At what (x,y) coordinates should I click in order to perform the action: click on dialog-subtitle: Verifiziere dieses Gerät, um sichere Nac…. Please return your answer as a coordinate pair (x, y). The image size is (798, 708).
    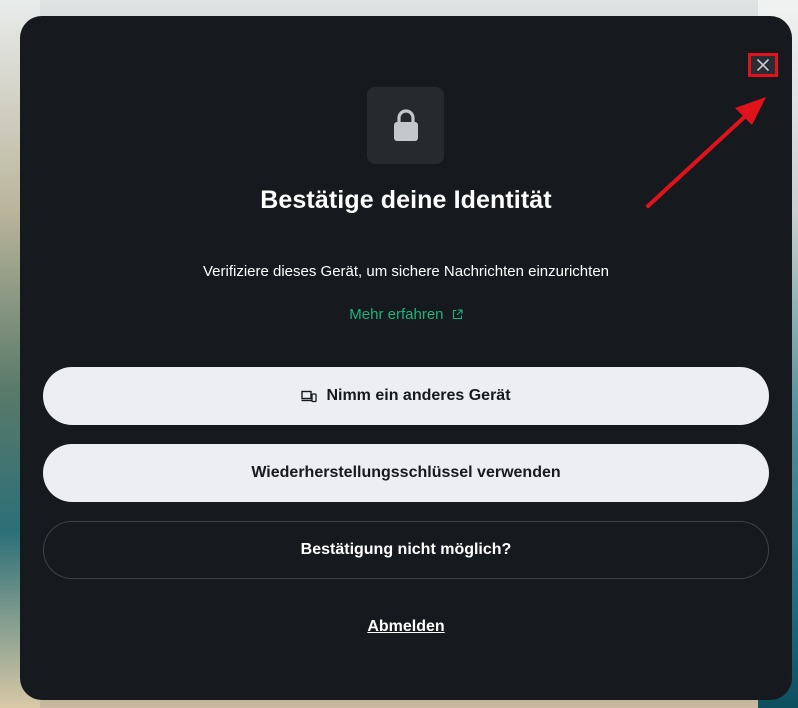
    Looking at the image, I should click on (406, 271).